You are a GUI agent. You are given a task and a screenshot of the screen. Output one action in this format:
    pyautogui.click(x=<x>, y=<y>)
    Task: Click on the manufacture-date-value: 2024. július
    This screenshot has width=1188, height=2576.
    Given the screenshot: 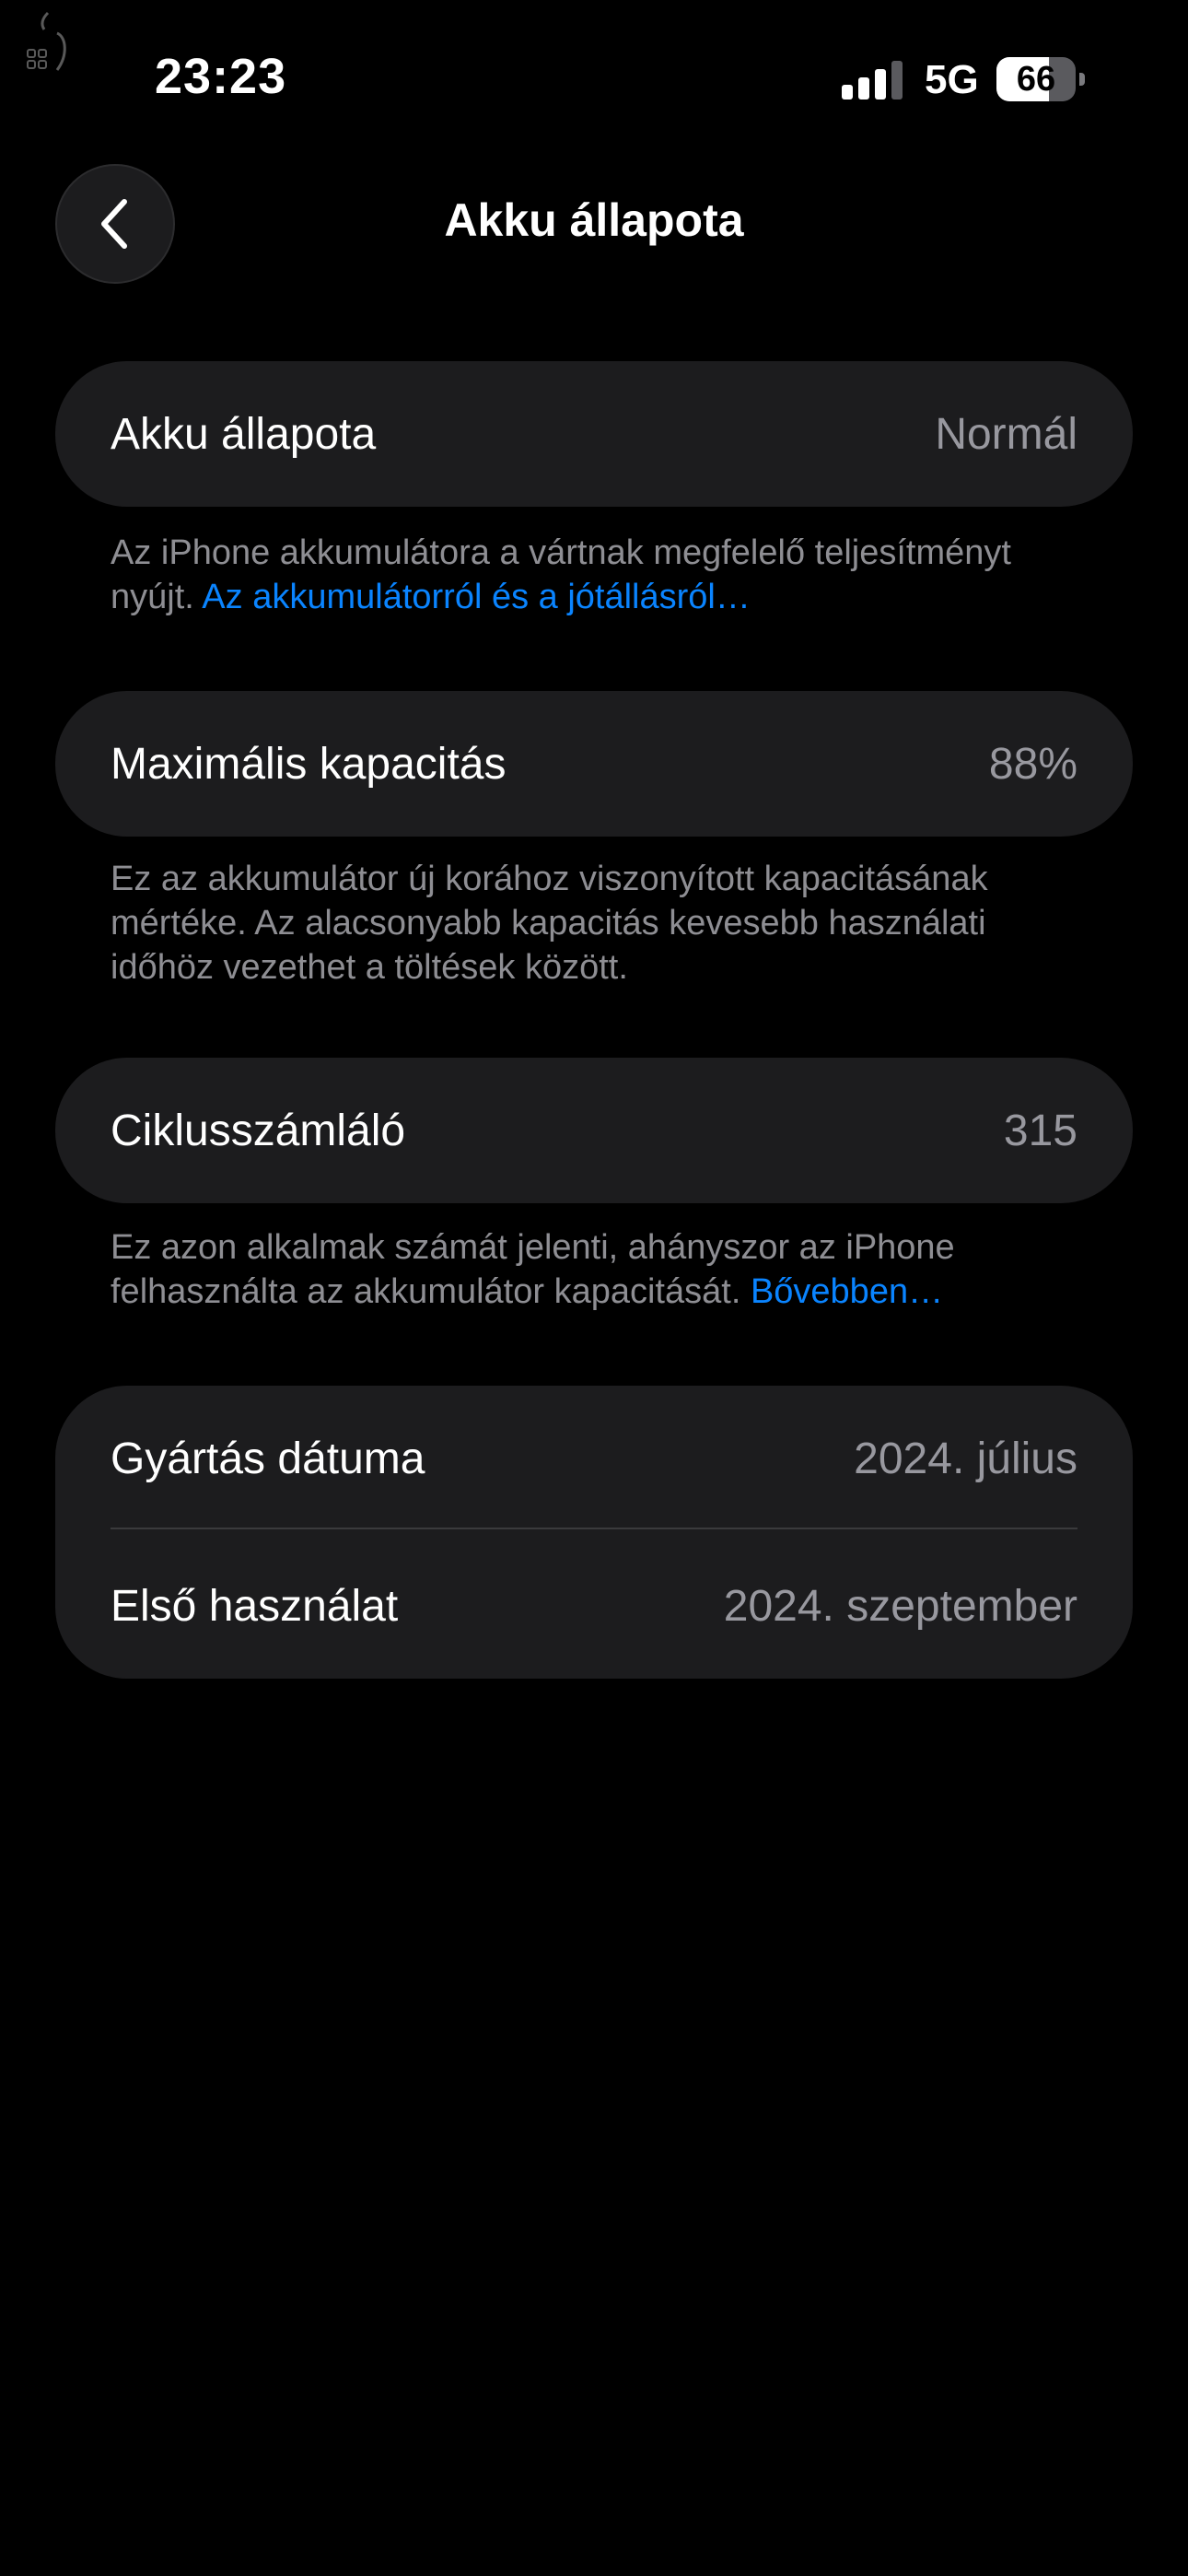 What is the action you would take?
    pyautogui.click(x=965, y=1458)
    